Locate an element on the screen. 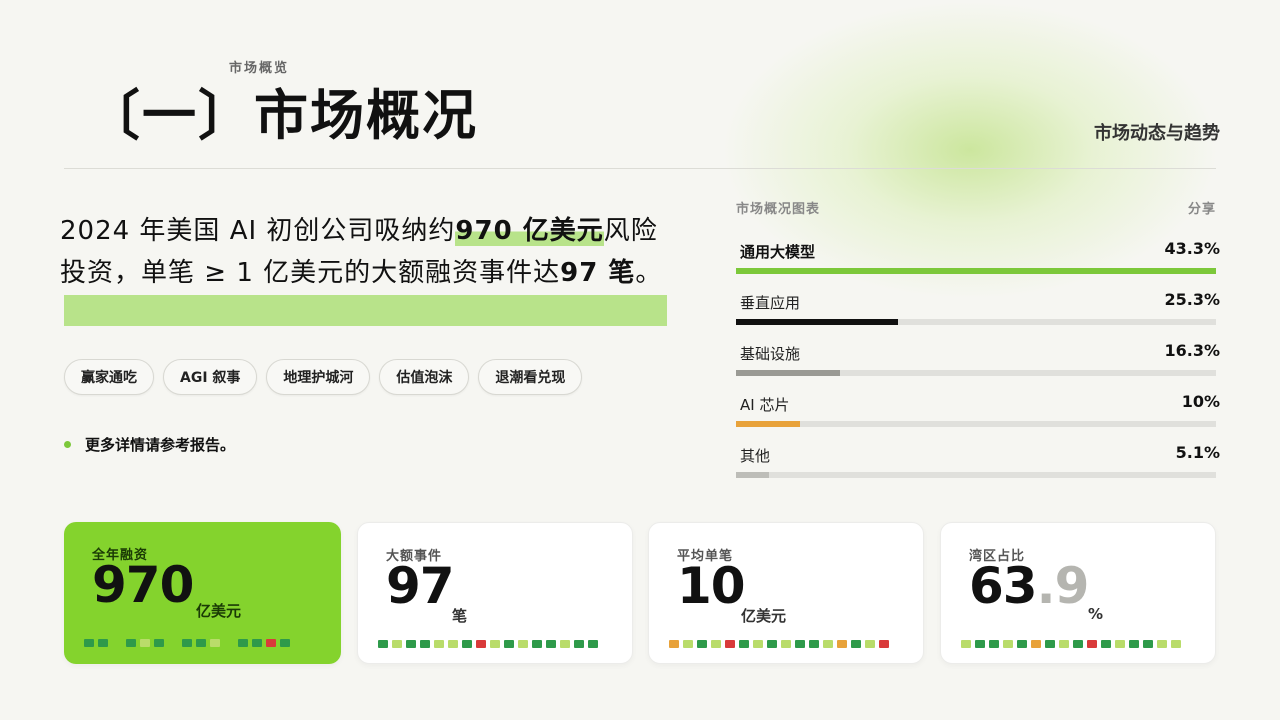 This screenshot has width=1280, height=720. bar-label: 基础设施 is located at coordinates (770, 354).